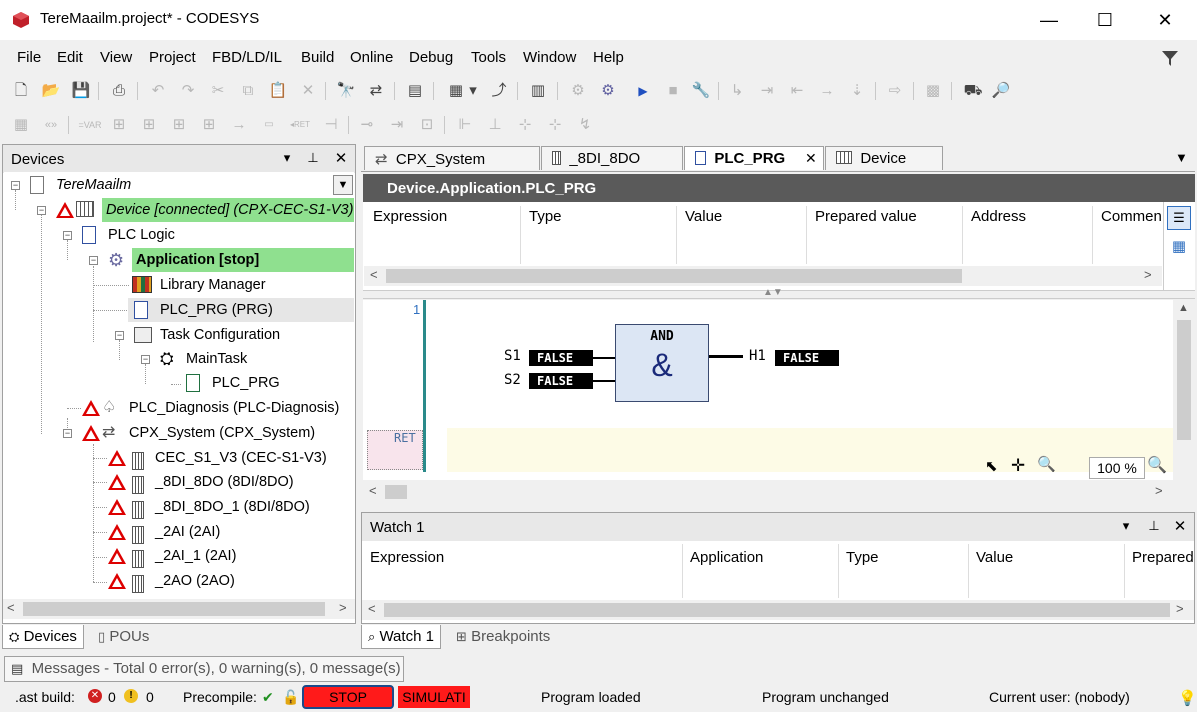 The height and width of the screenshot is (712, 1197). What do you see at coordinates (179, 359) in the screenshot?
I see `tree-item-main-task: − ⛭ MainTask` at bounding box center [179, 359].